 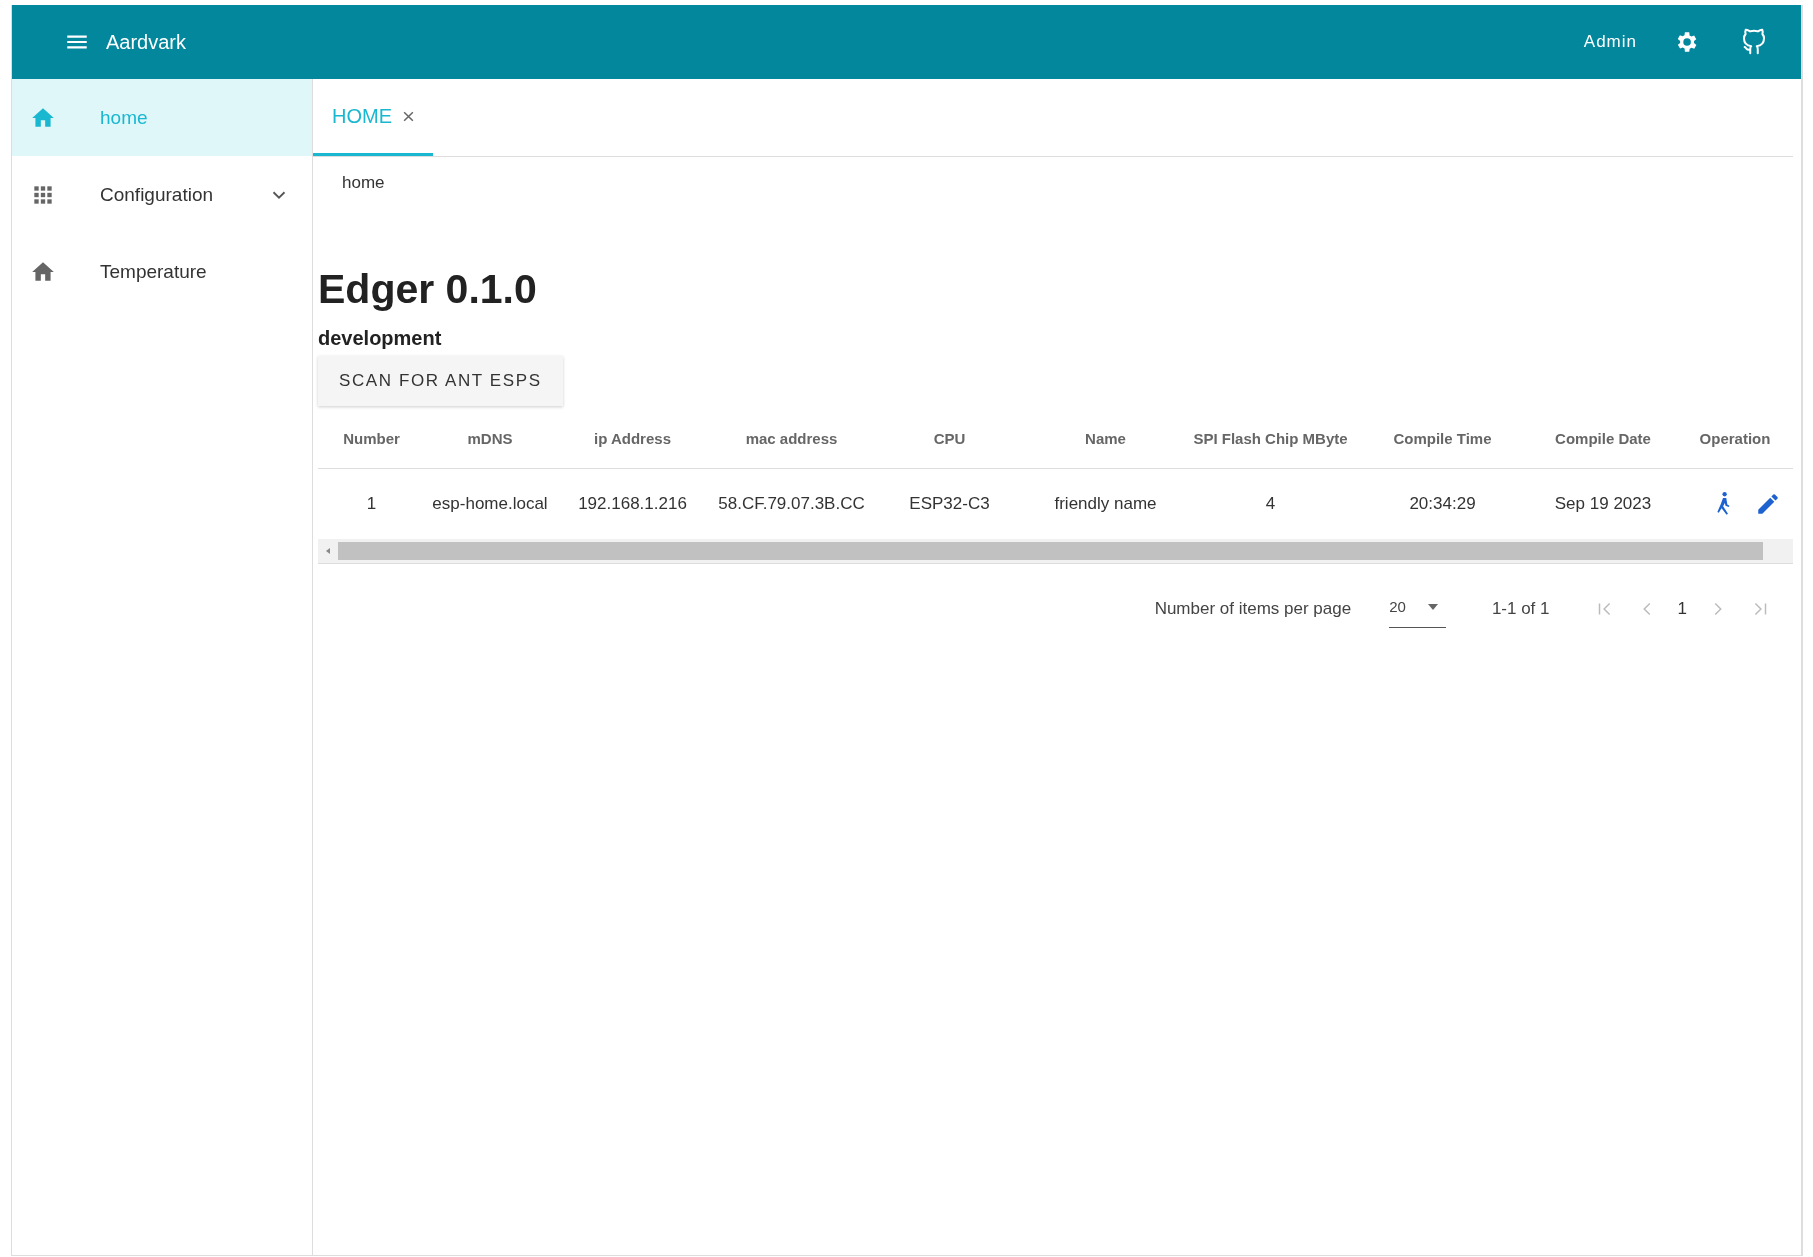 I want to click on table-cell: esp-home.local, so click(x=490, y=503).